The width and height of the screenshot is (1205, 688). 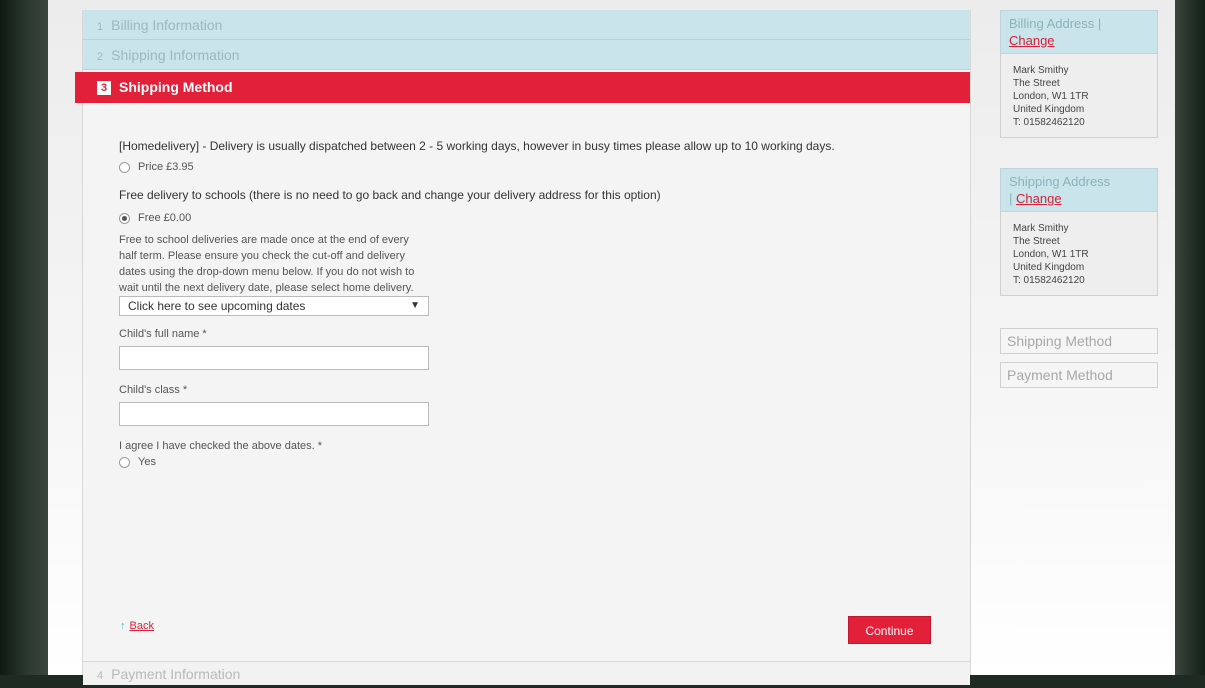 I want to click on dropdown-arrow-icon: ▼, so click(x=415, y=305).